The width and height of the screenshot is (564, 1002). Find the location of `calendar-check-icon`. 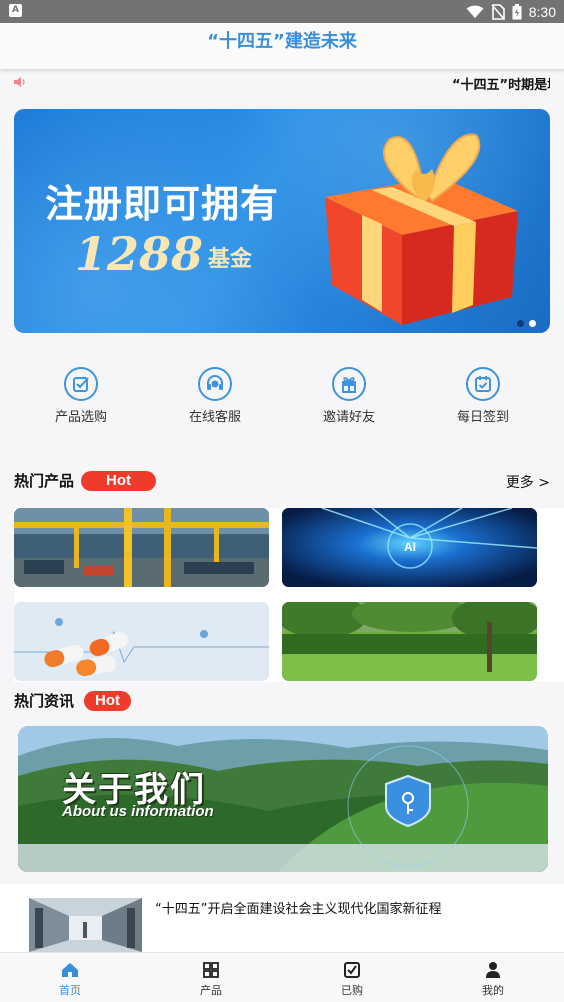

calendar-check-icon is located at coordinates (483, 384).